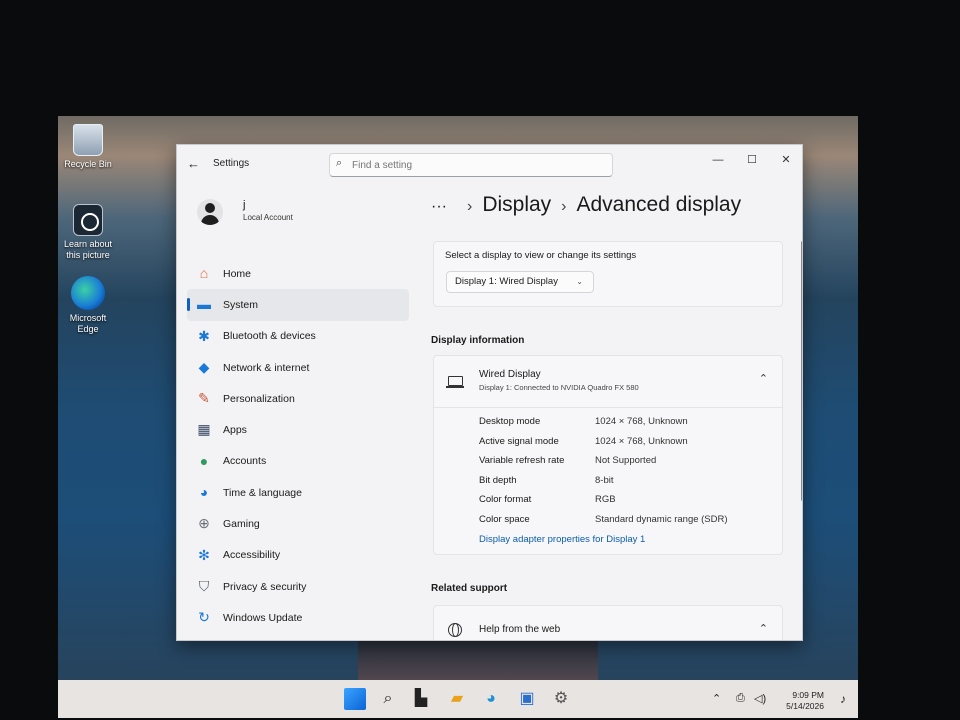 This screenshot has height=720, width=960. I want to click on sidebar-item-apps: ▦ Apps, so click(298, 429).